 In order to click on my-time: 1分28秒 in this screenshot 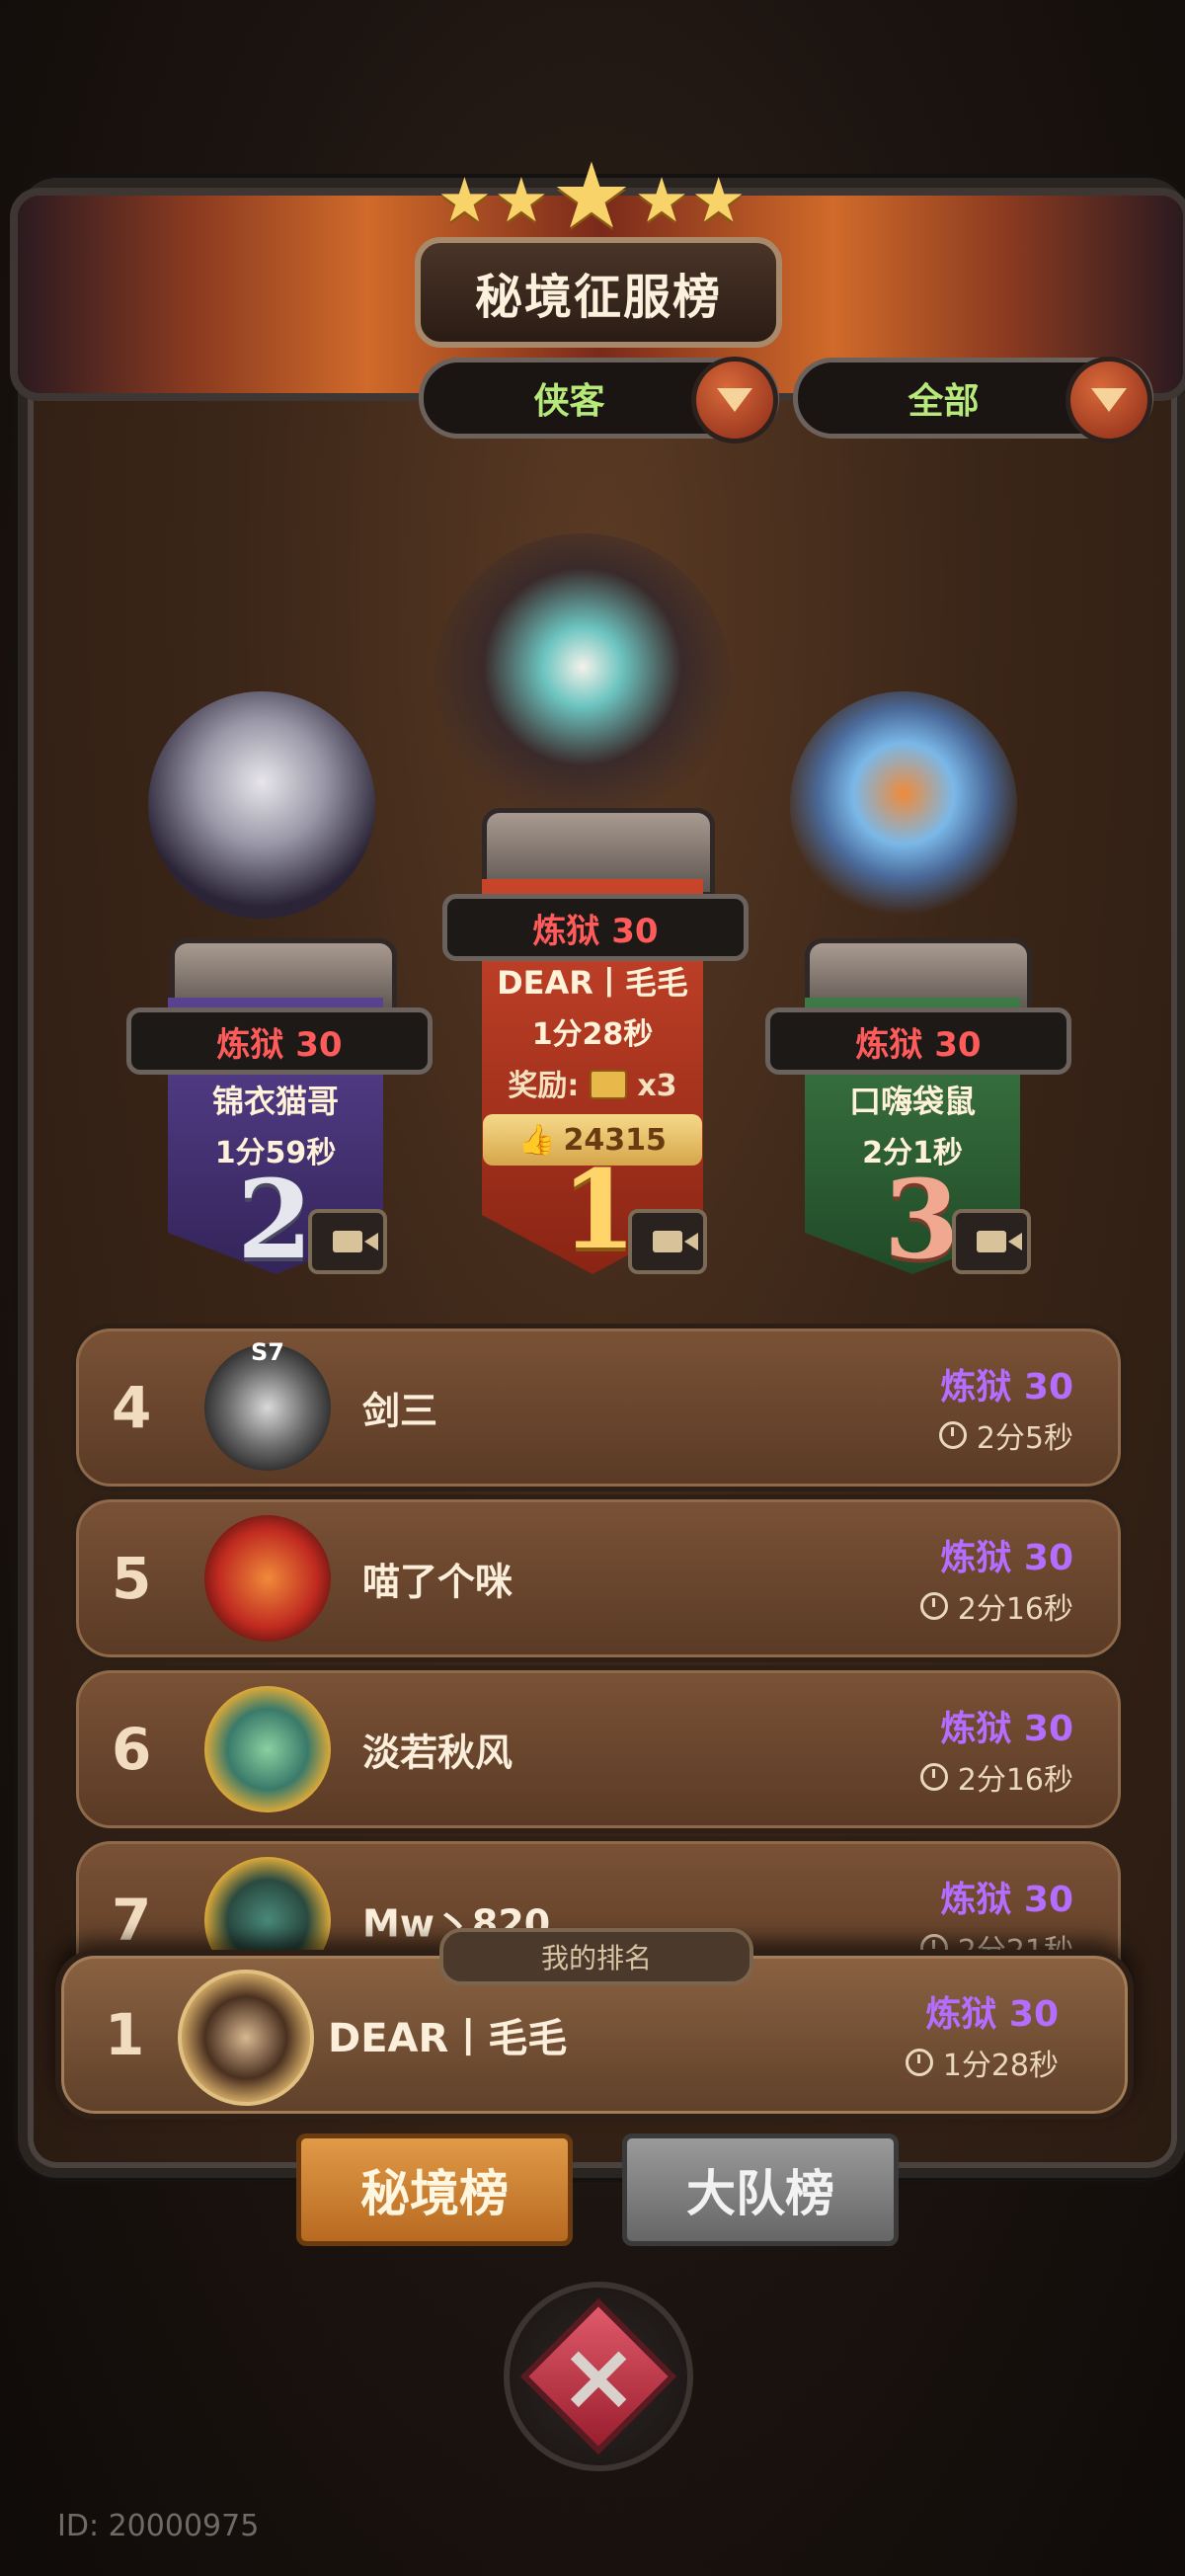, I will do `click(982, 2062)`.